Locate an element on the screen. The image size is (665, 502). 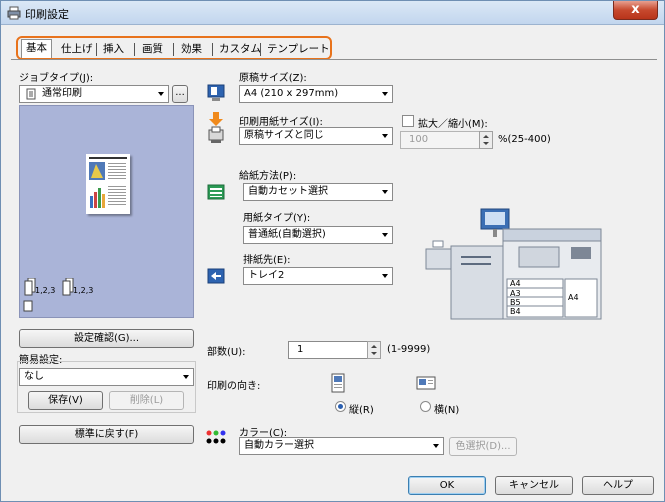
color-value: 自動カラー選択 is located at coordinates (279, 445).